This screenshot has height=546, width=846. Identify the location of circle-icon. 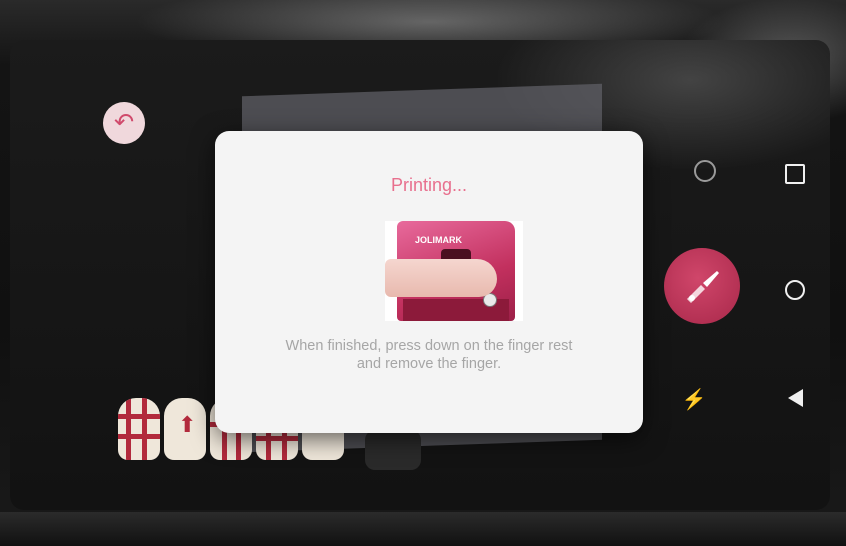
(795, 290).